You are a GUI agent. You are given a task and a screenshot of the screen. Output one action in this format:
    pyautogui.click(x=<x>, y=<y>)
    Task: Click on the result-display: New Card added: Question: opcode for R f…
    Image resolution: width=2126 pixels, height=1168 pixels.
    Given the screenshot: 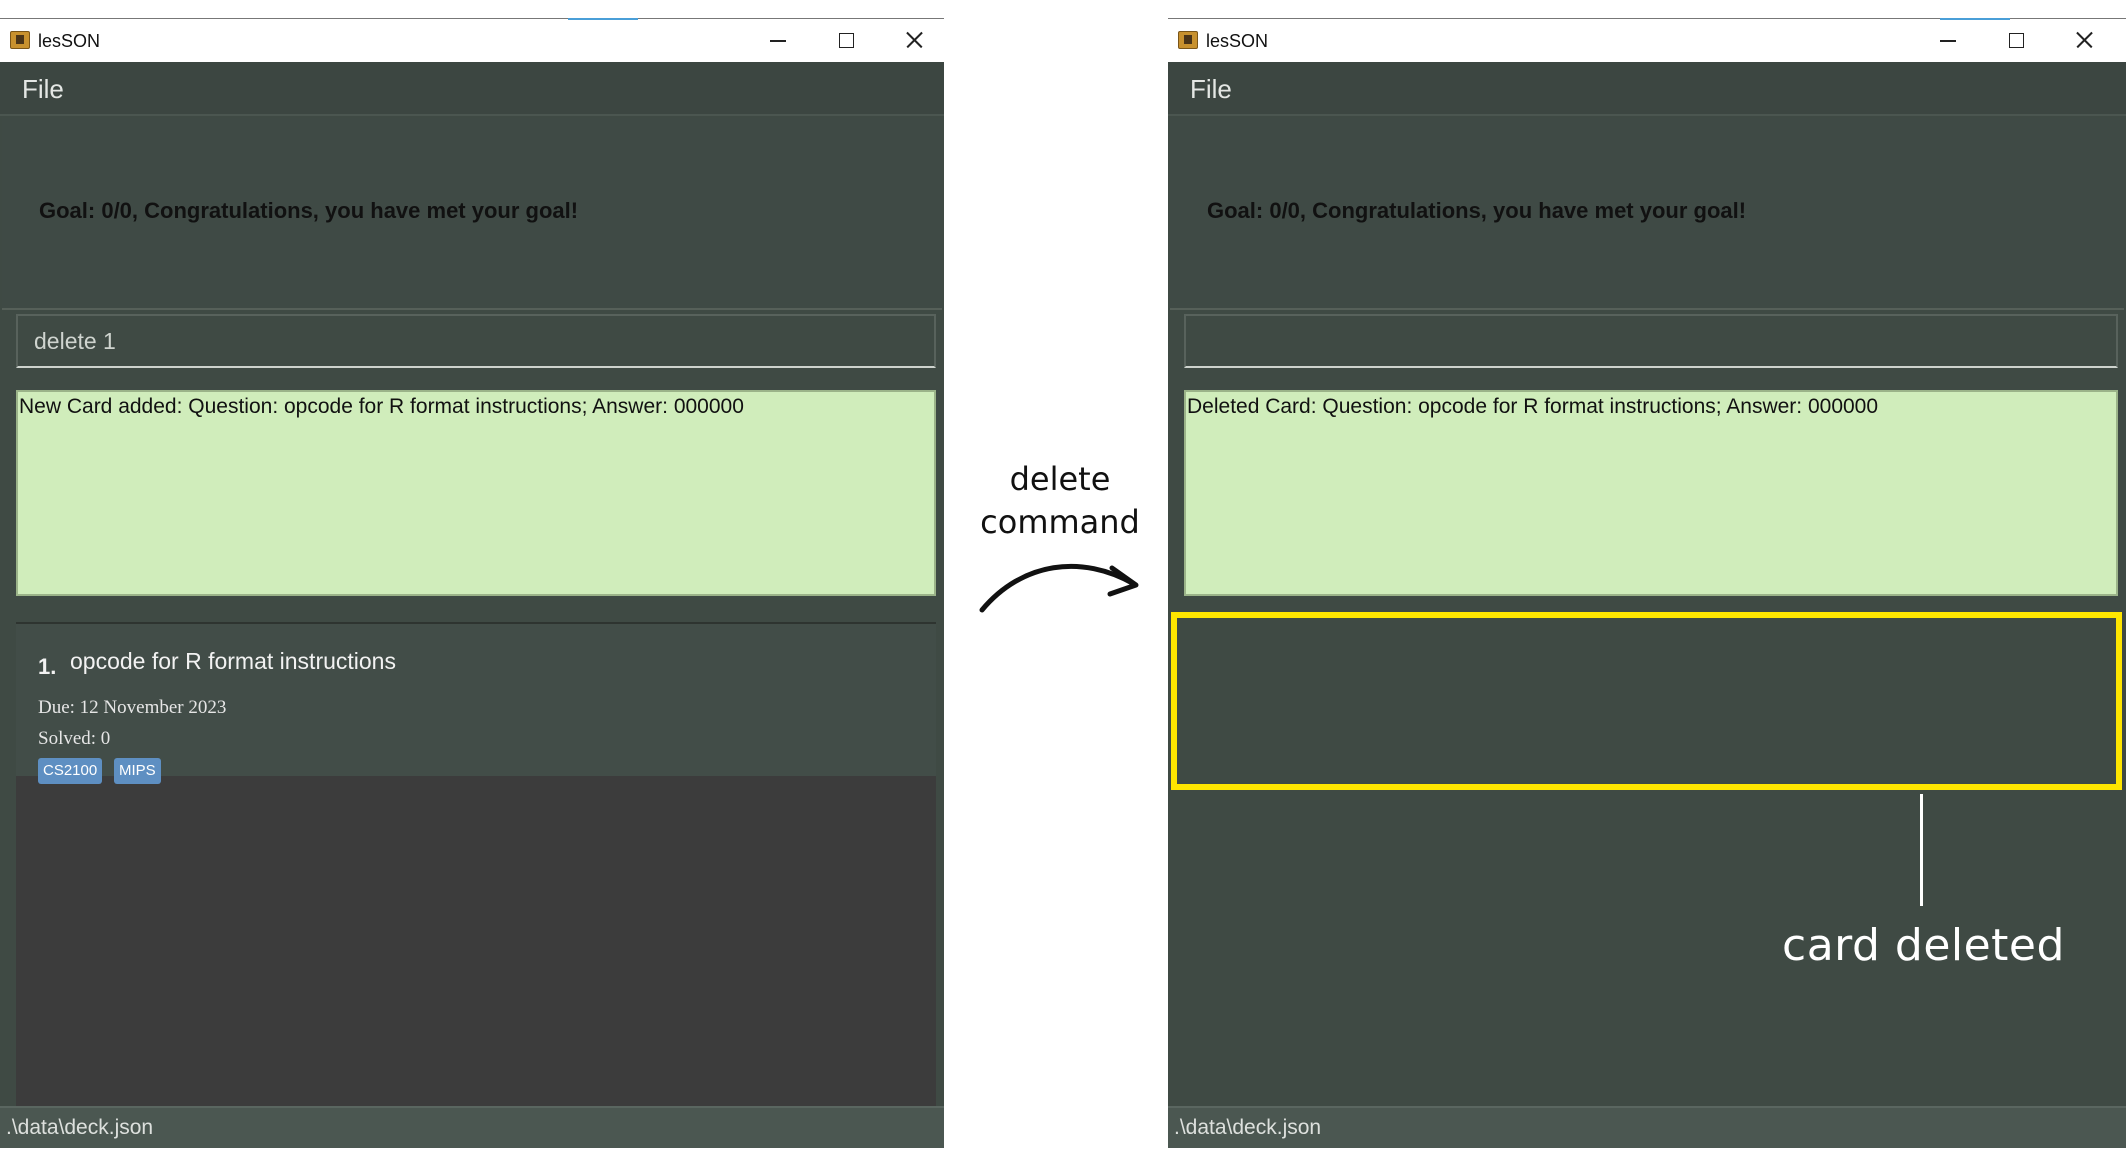 What is the action you would take?
    pyautogui.click(x=476, y=493)
    